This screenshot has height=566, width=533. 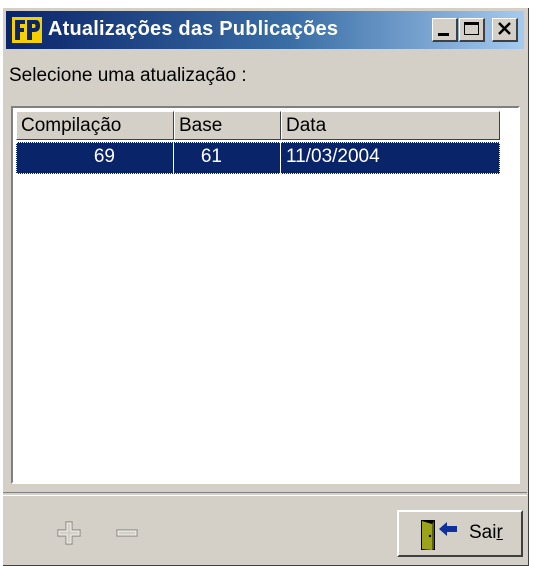 What do you see at coordinates (128, 75) in the screenshot?
I see `select-update-label: Selecione uma atualização :` at bounding box center [128, 75].